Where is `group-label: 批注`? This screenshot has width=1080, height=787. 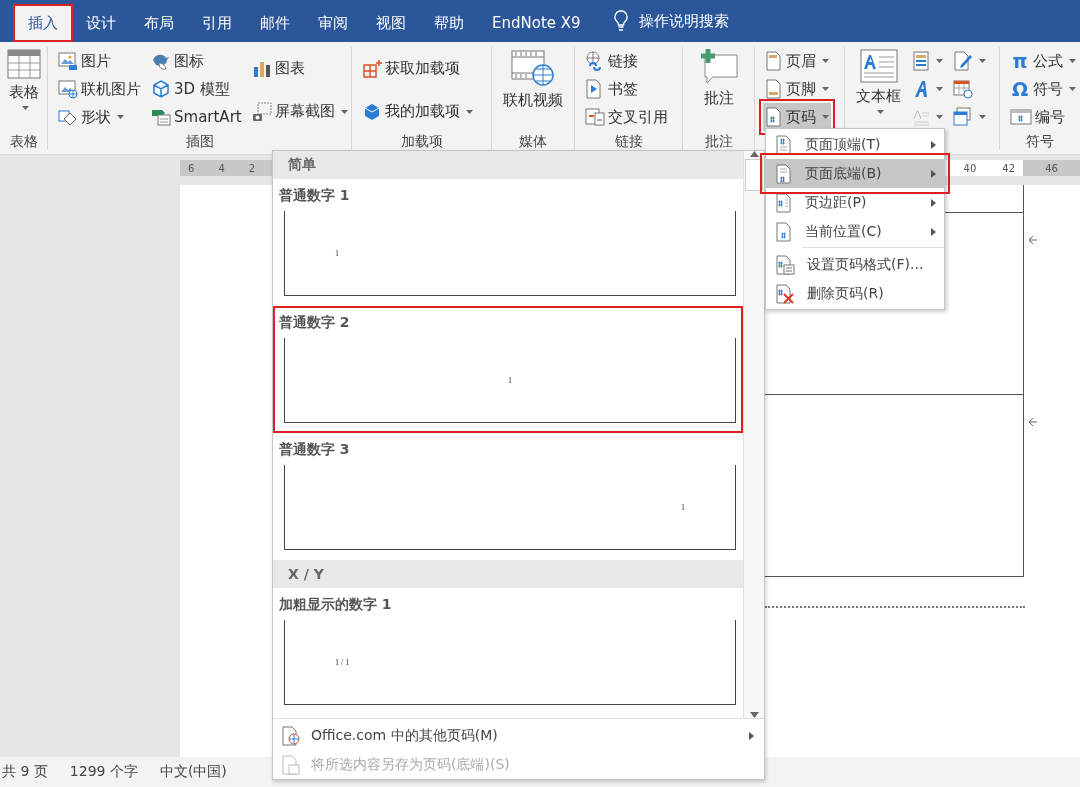 group-label: 批注 is located at coordinates (718, 142).